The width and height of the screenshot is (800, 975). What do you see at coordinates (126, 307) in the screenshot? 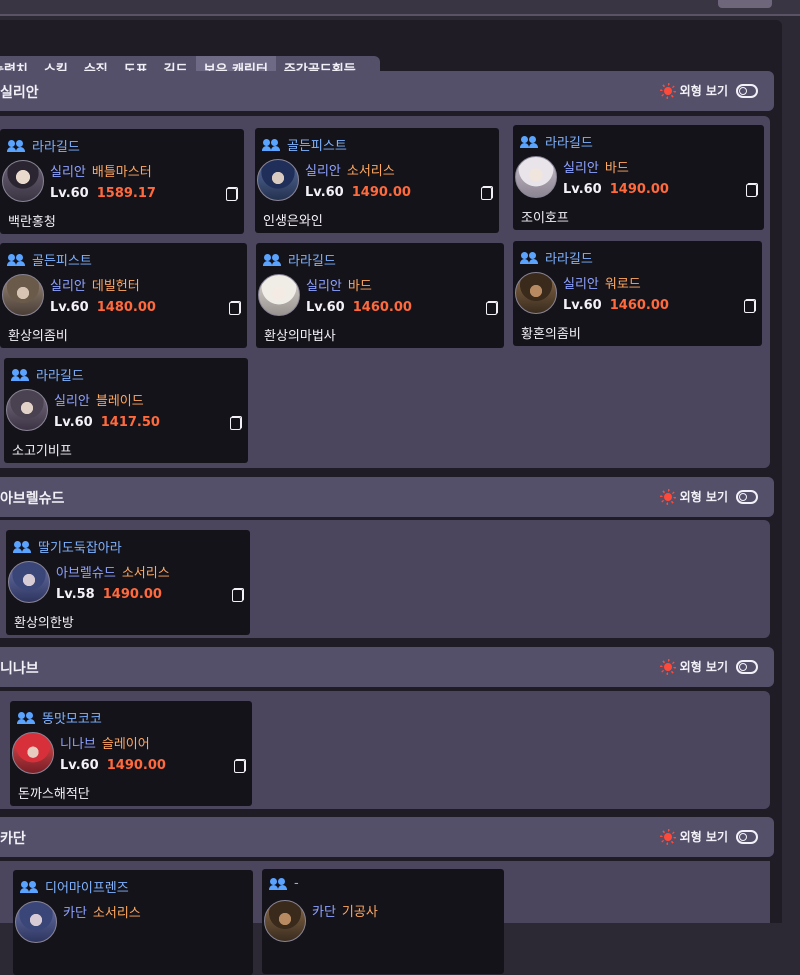
I see `item-level: 1480.00` at bounding box center [126, 307].